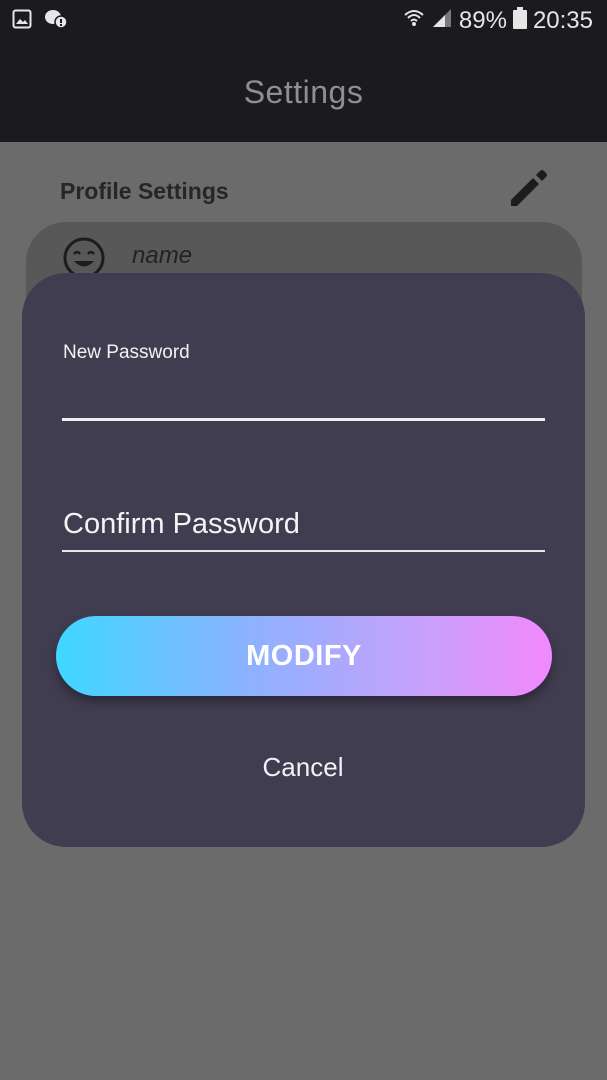 The width and height of the screenshot is (607, 1080). I want to click on signal-icon, so click(442, 21).